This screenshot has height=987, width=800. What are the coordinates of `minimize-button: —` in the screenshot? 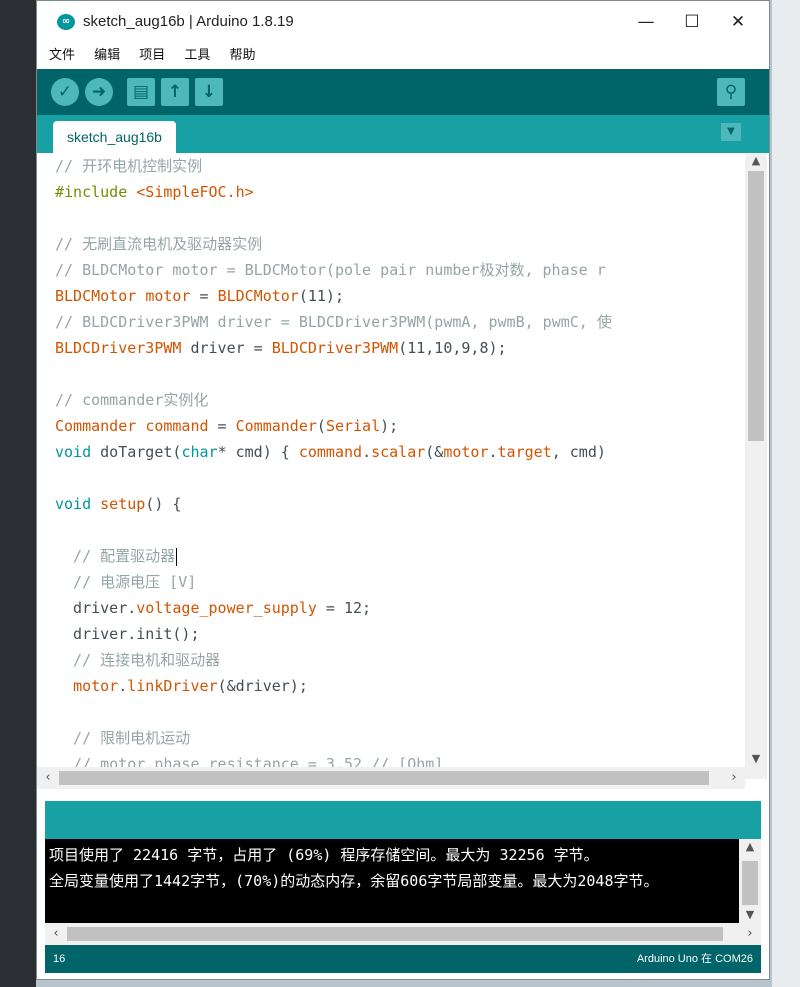 It's located at (646, 22).